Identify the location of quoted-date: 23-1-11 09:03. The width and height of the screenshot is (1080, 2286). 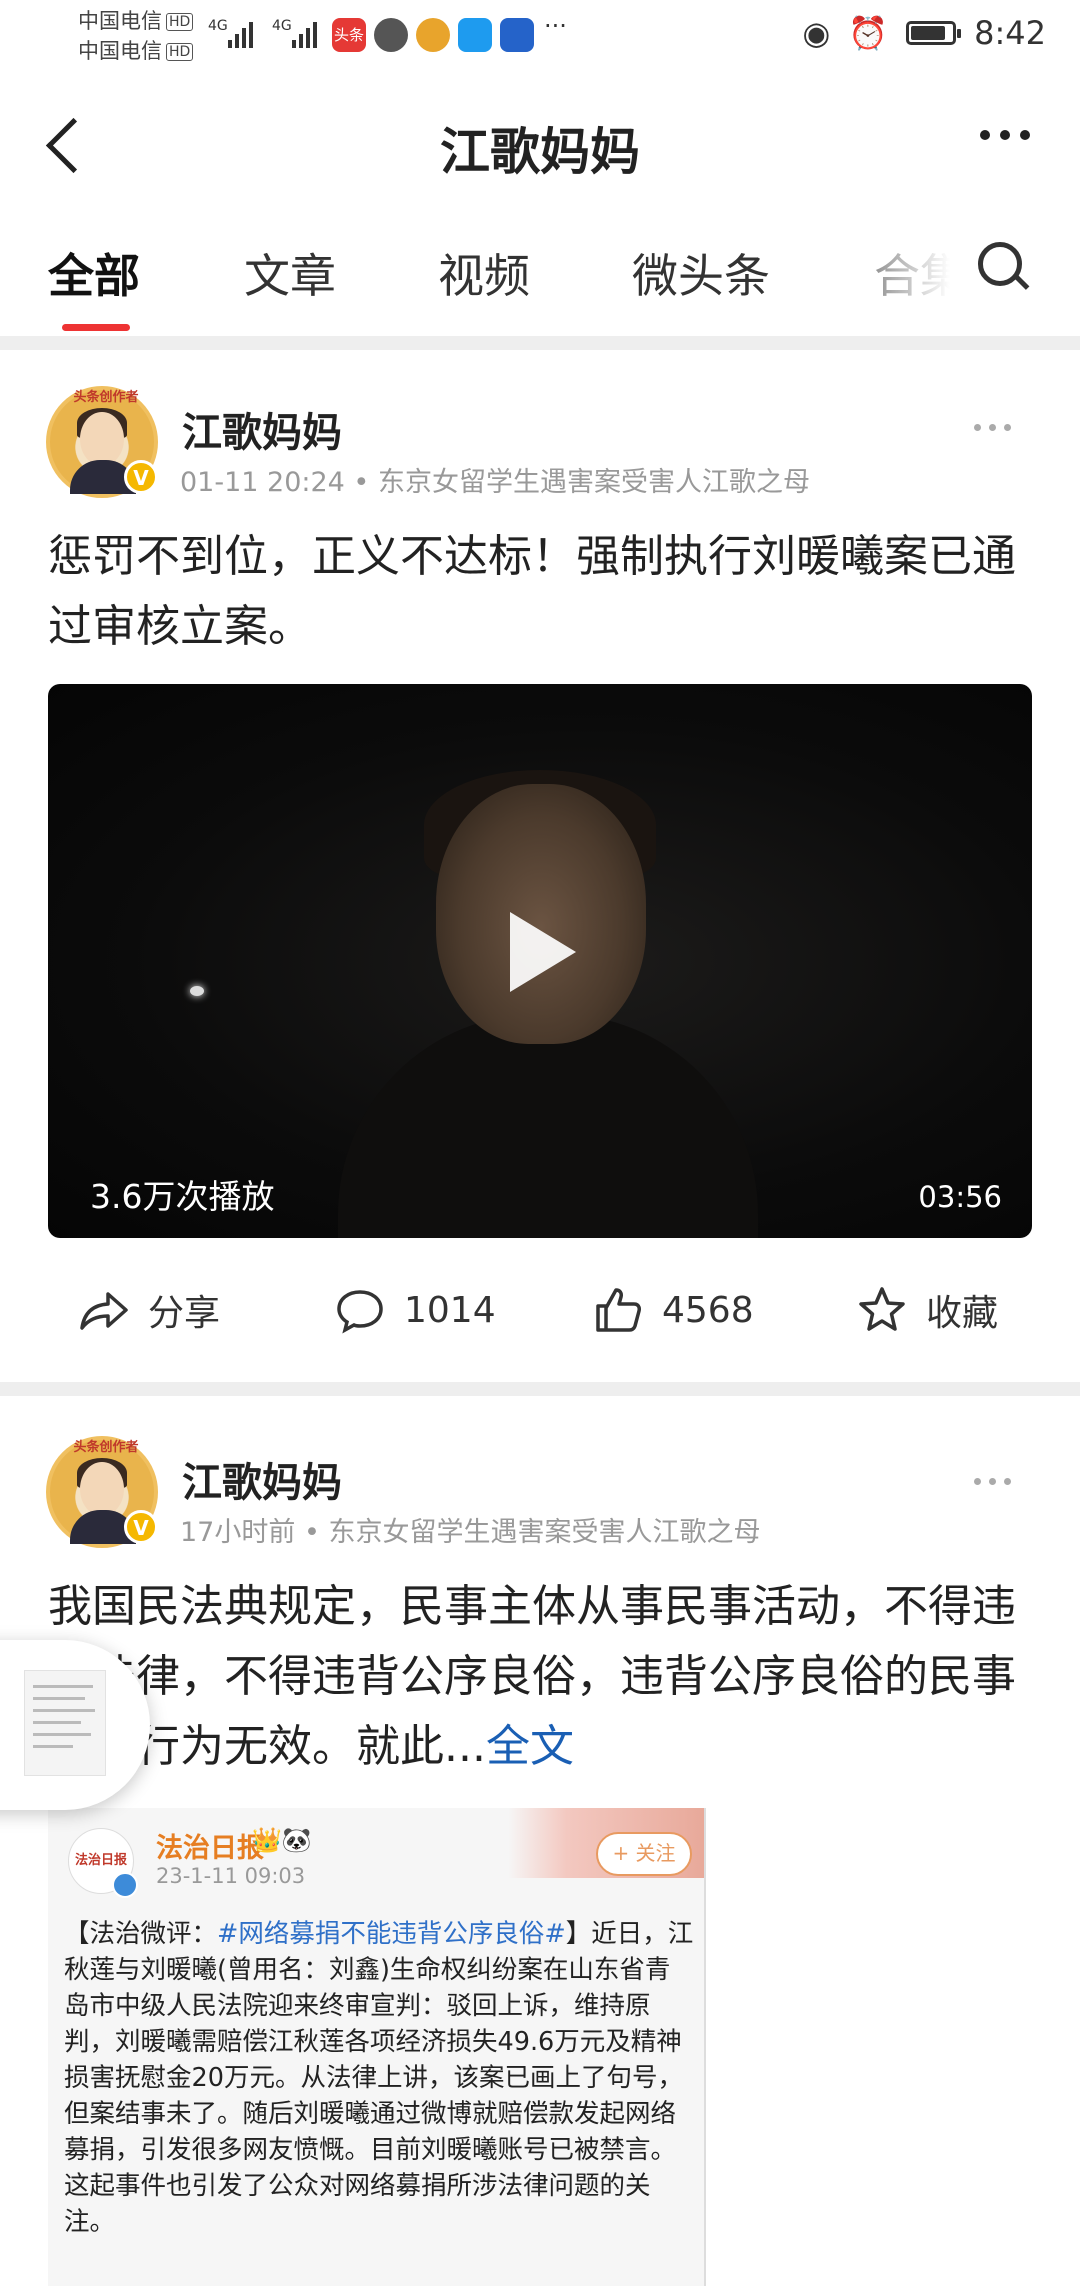
(231, 1876).